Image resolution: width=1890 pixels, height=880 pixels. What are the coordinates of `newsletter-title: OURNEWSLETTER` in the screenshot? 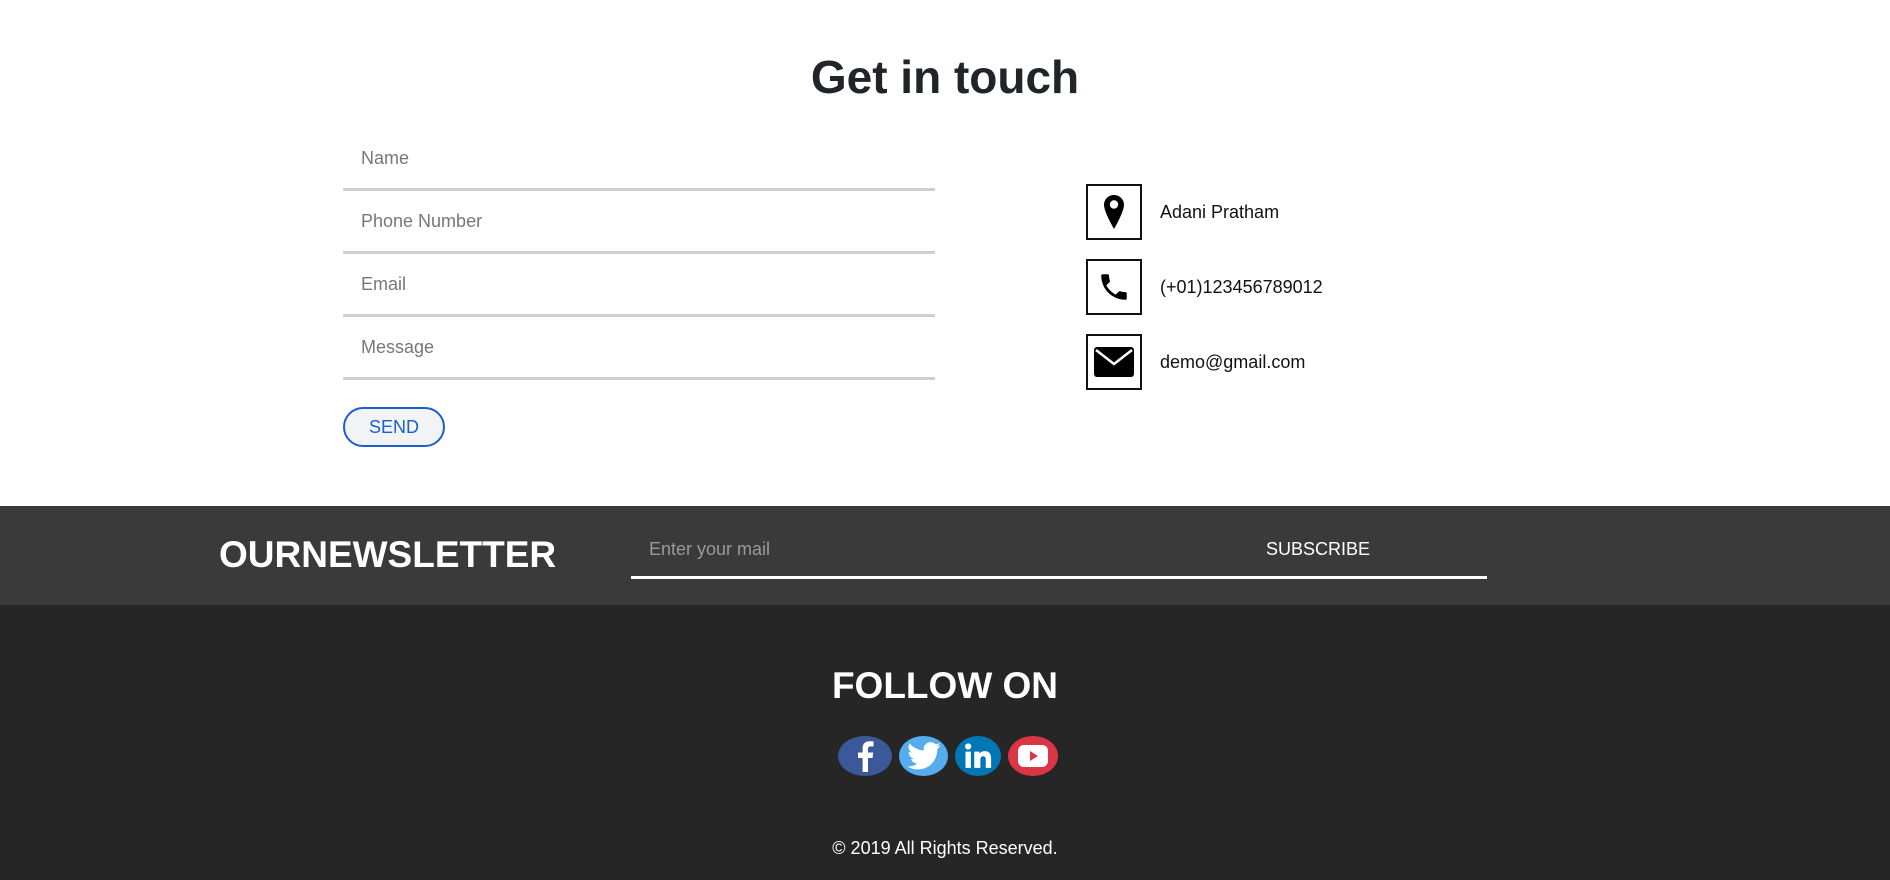 It's located at (388, 554).